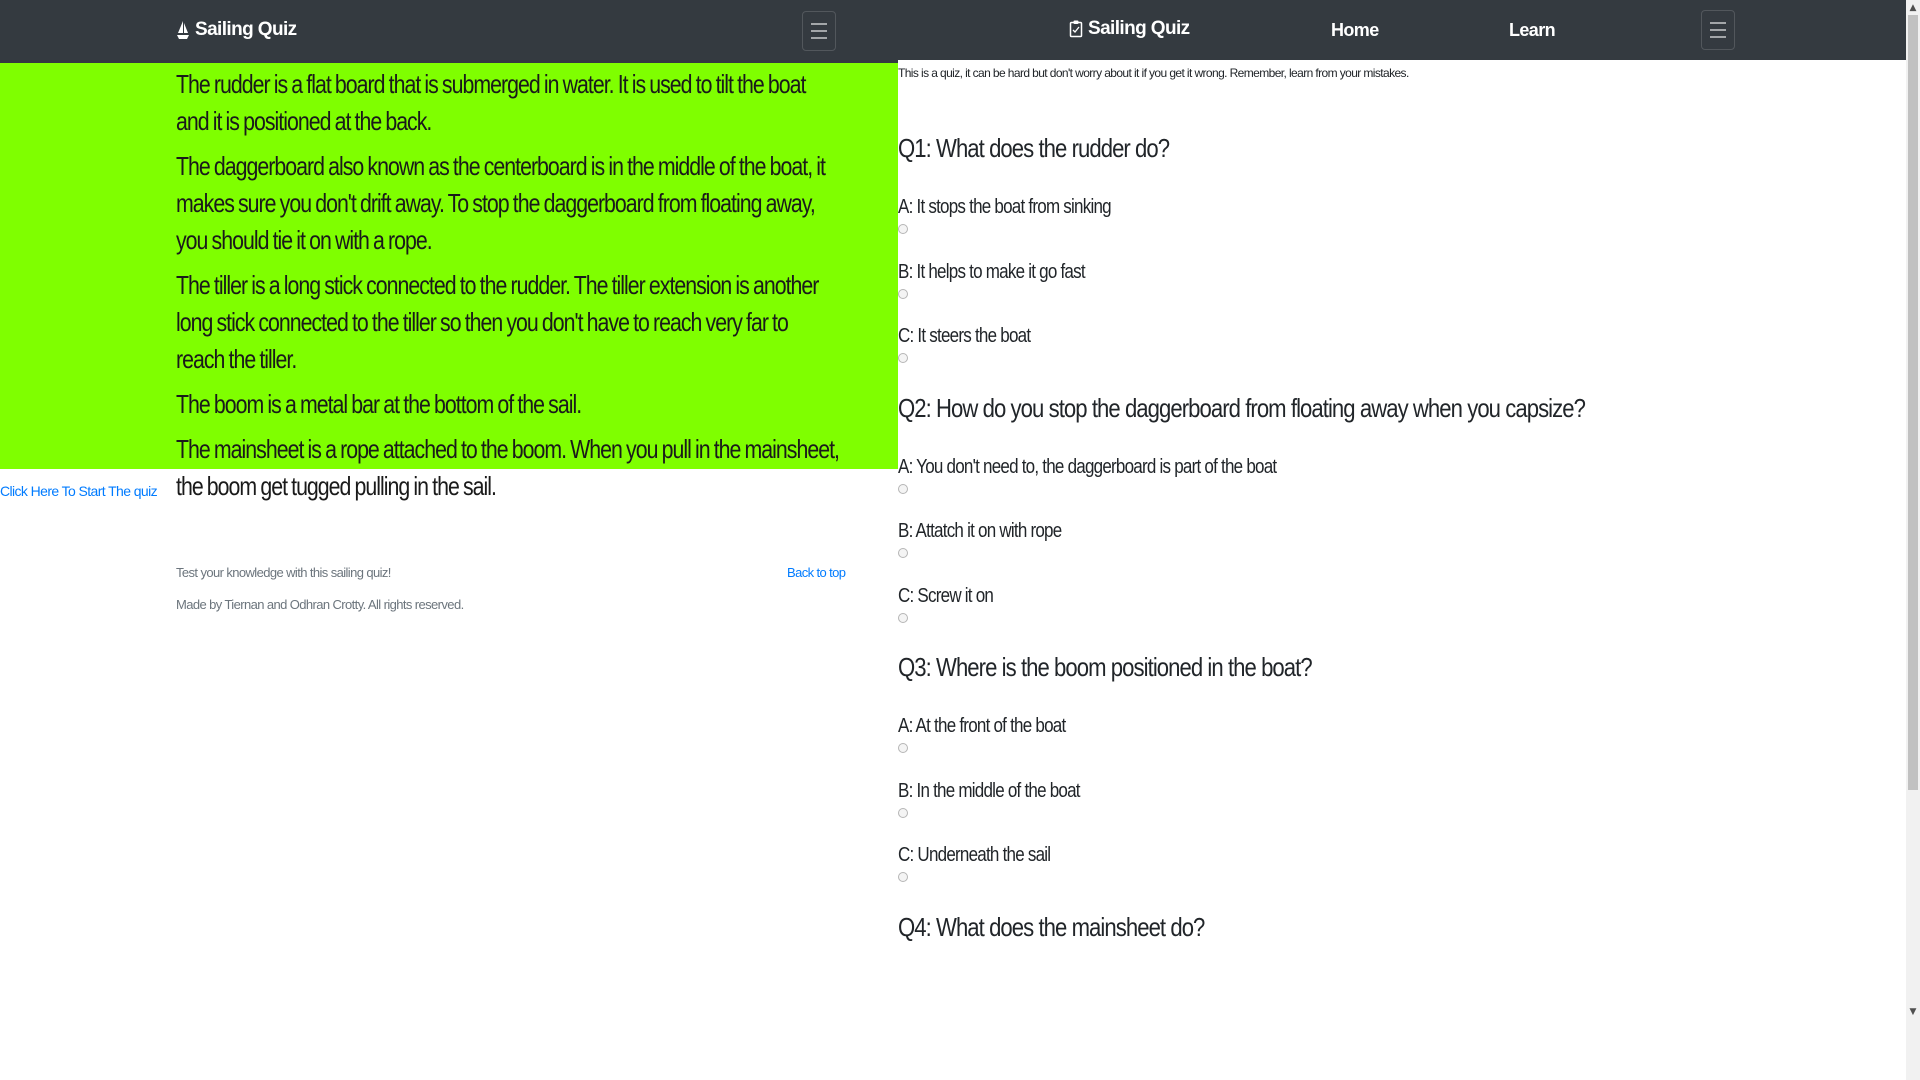 Image resolution: width=1920 pixels, height=1080 pixels. I want to click on q1-radio-a, so click(903, 229).